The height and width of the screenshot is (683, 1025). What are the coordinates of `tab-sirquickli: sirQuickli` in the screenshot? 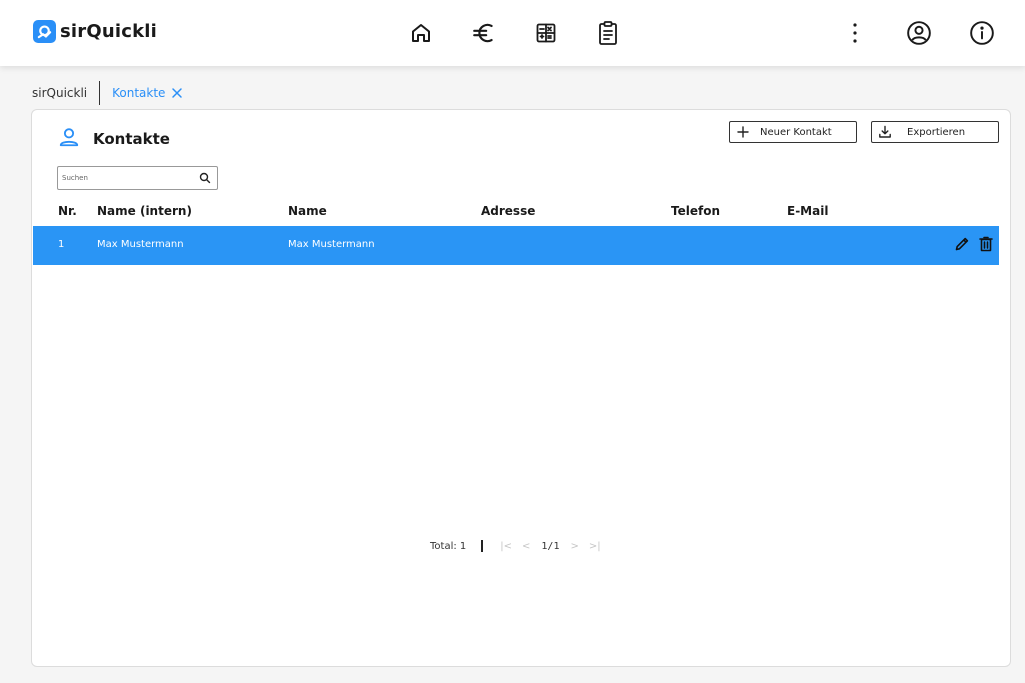 It's located at (65, 93).